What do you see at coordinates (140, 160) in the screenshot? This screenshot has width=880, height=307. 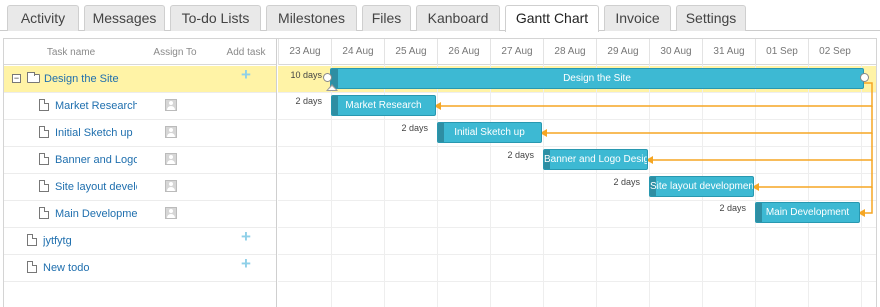 I see `task-row: Banner and Logo Design` at bounding box center [140, 160].